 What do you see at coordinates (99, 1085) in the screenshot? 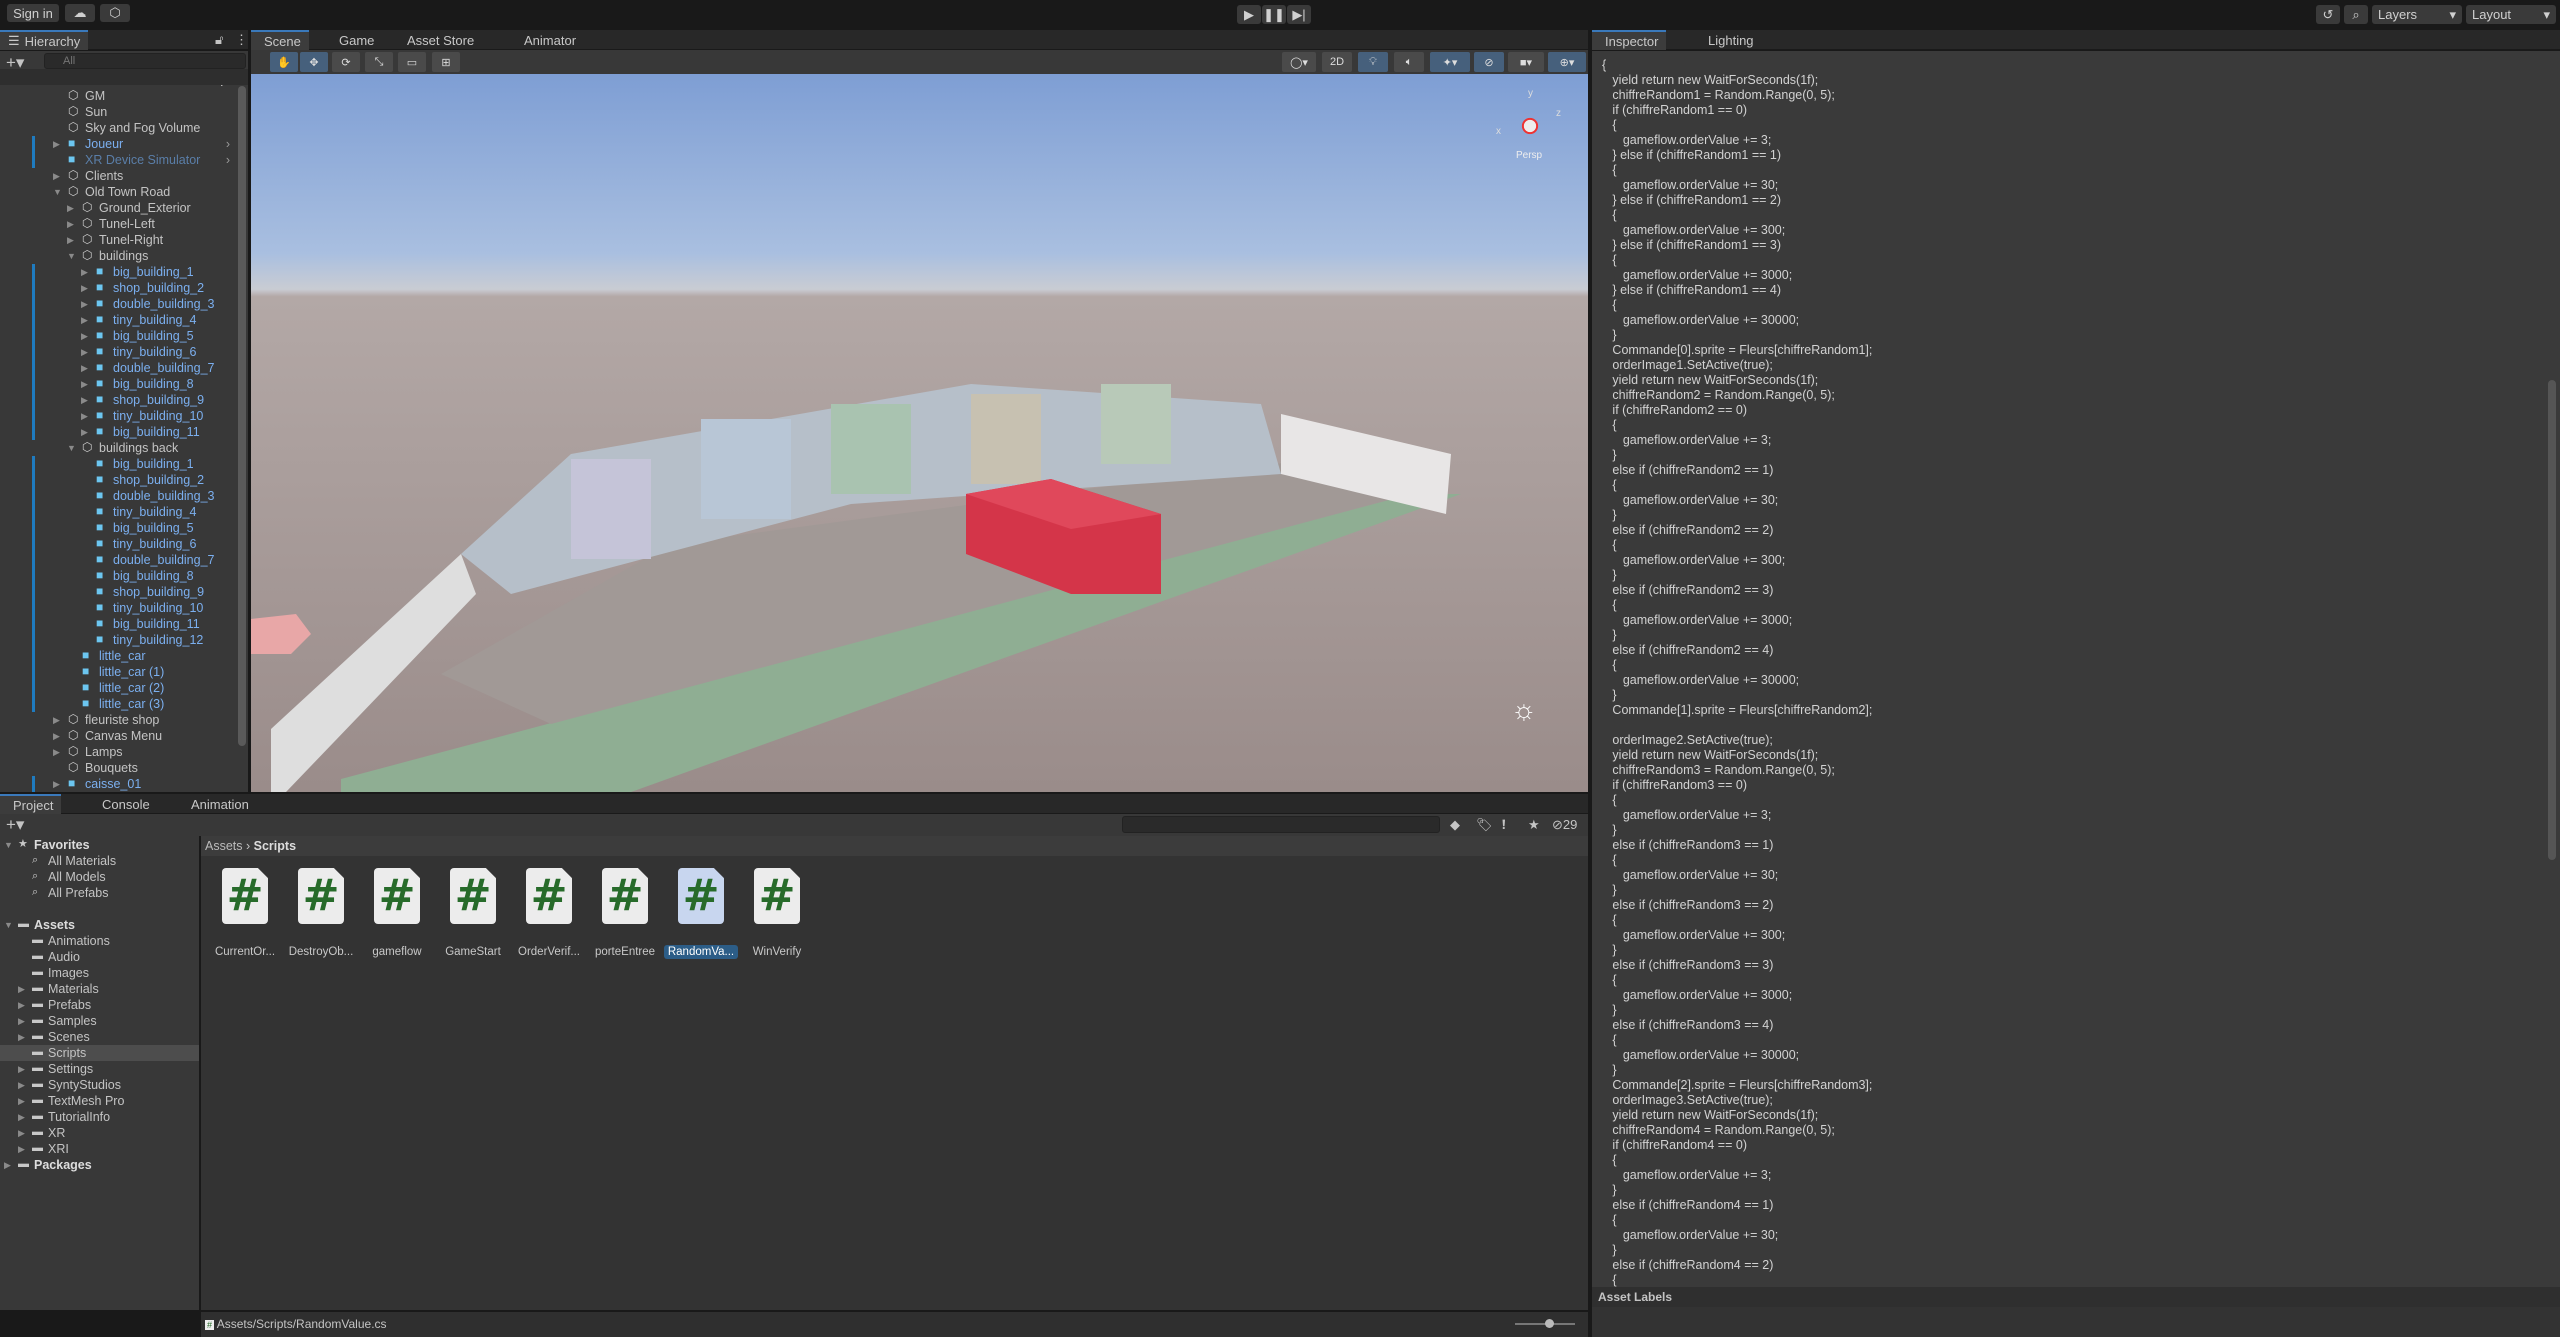
I see `project-tree-item: ▶ ▬ SyntyStudios` at bounding box center [99, 1085].